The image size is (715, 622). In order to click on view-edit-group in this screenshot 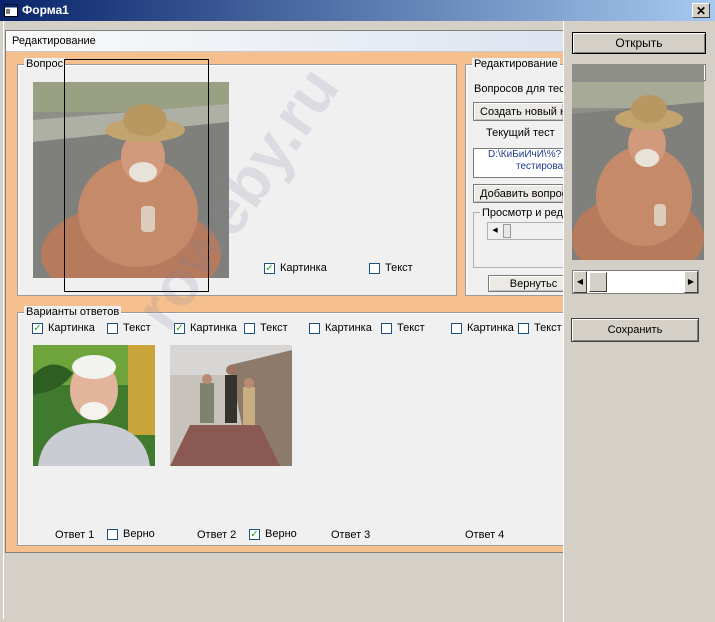, I will do `click(519, 240)`.